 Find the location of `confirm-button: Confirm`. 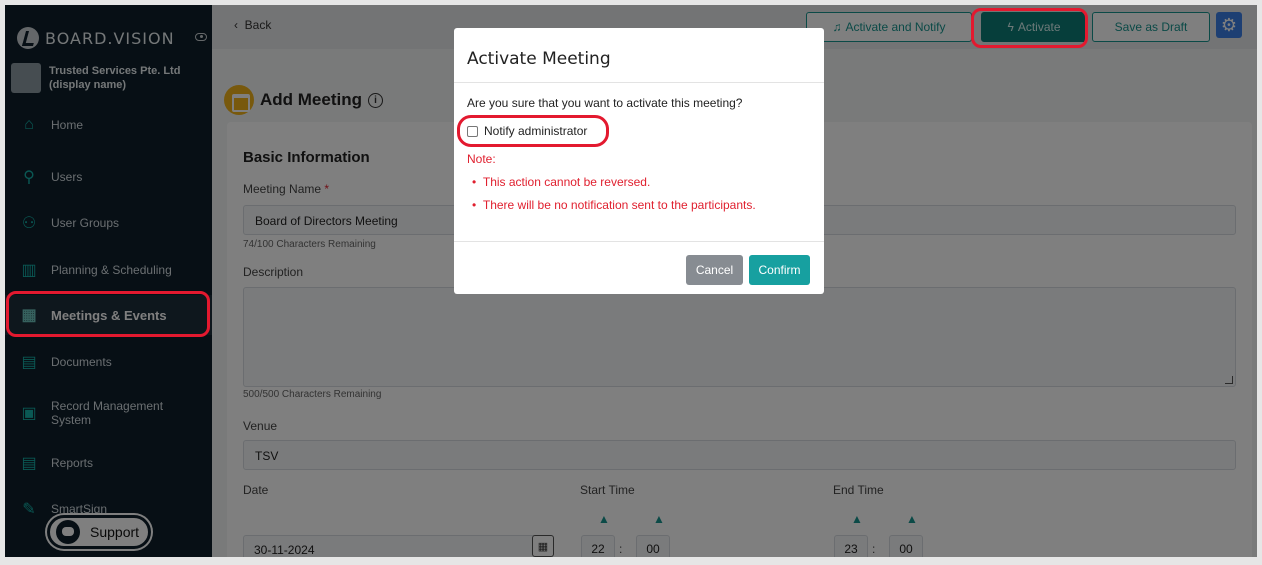

confirm-button: Confirm is located at coordinates (779, 270).